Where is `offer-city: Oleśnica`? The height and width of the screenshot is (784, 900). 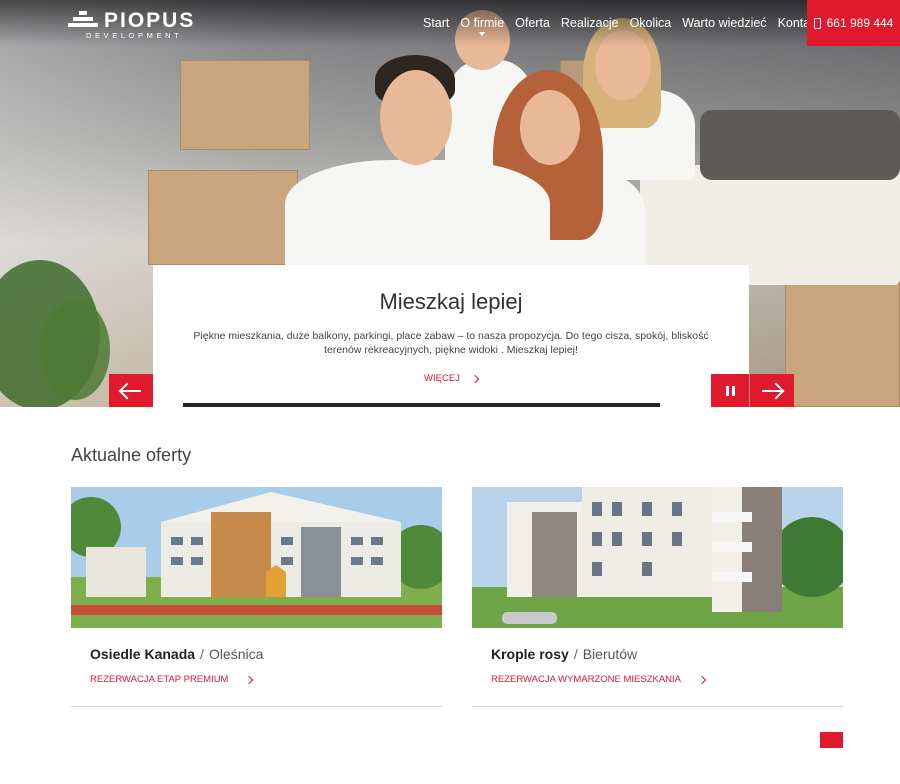 offer-city: Oleśnica is located at coordinates (236, 654).